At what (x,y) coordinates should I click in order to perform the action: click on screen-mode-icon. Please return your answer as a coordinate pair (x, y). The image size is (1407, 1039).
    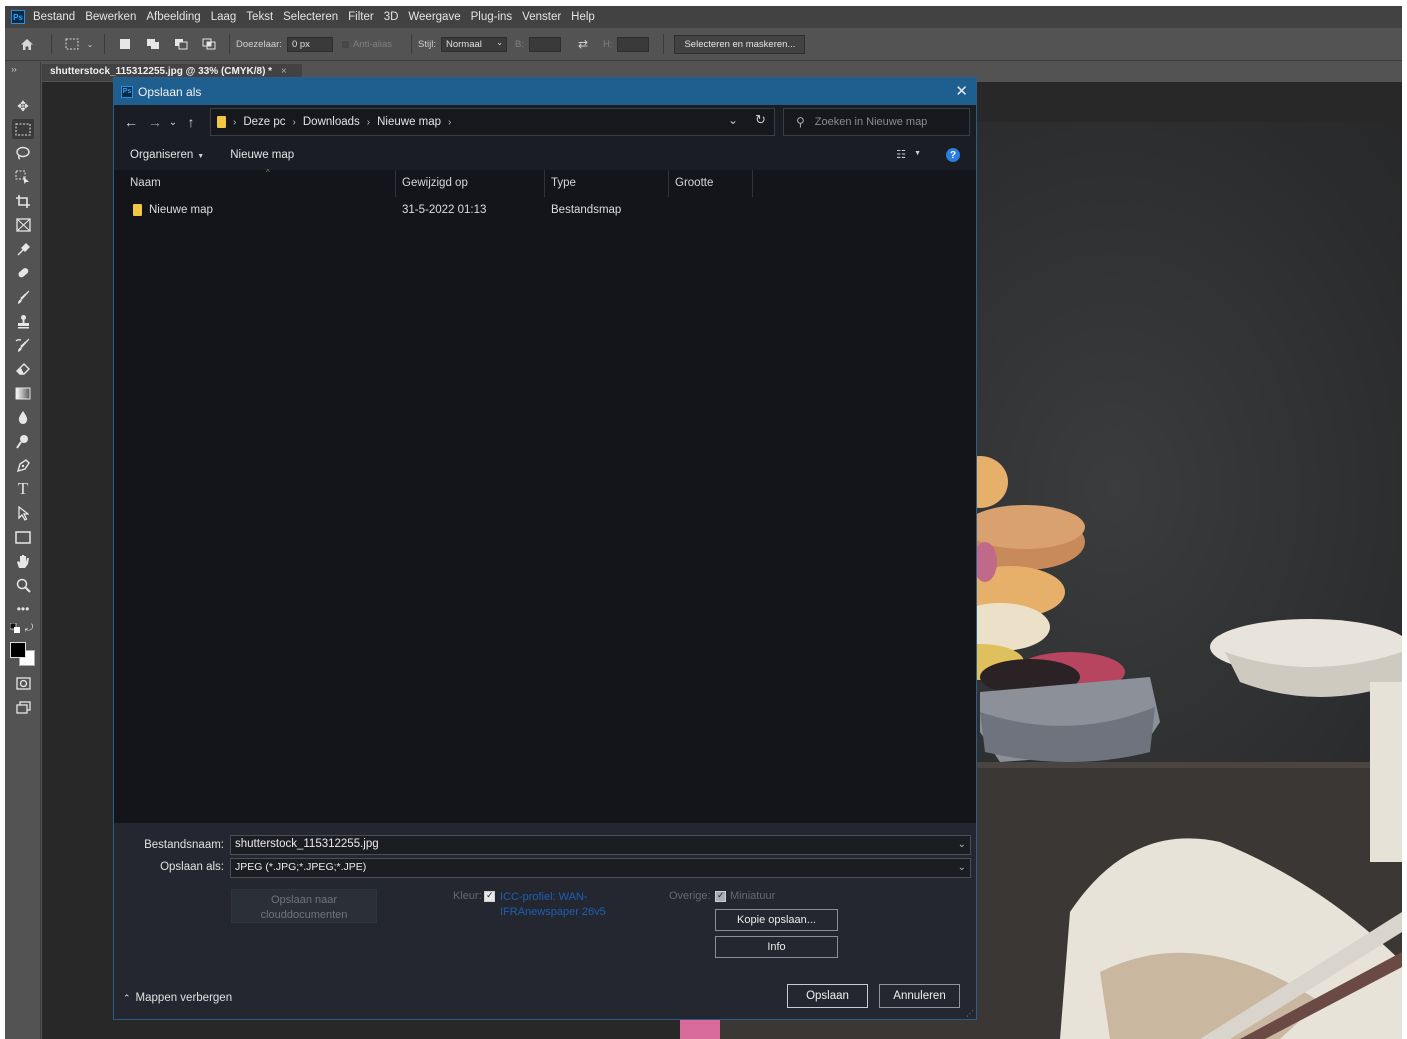
    Looking at the image, I should click on (23, 707).